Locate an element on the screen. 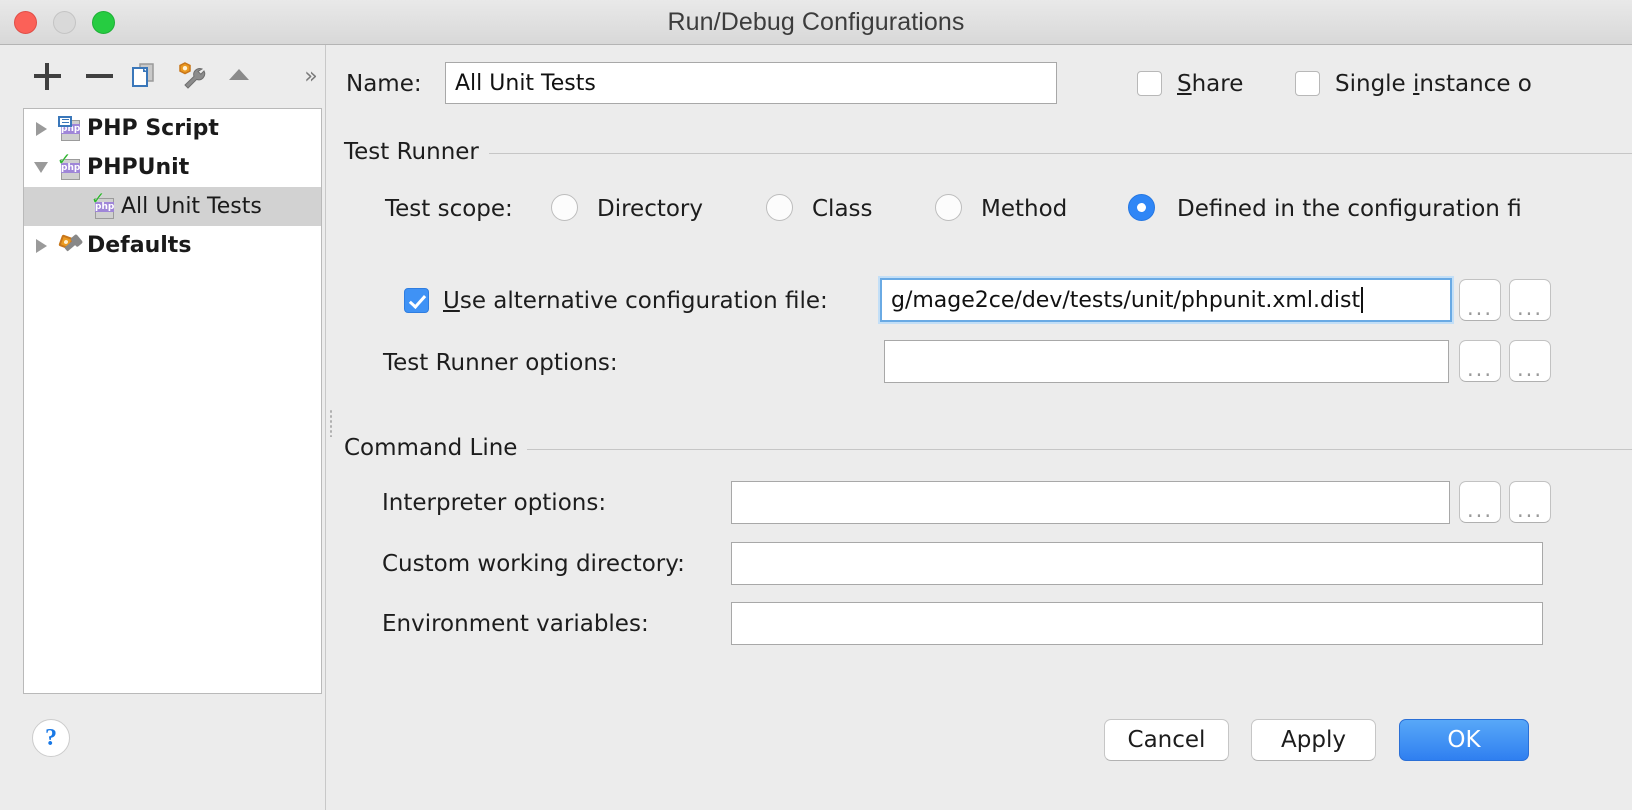 This screenshot has height=810, width=1632. test-scope-option-label-defined-in-configuration-file: Defined in the configuration fi is located at coordinates (1349, 209).